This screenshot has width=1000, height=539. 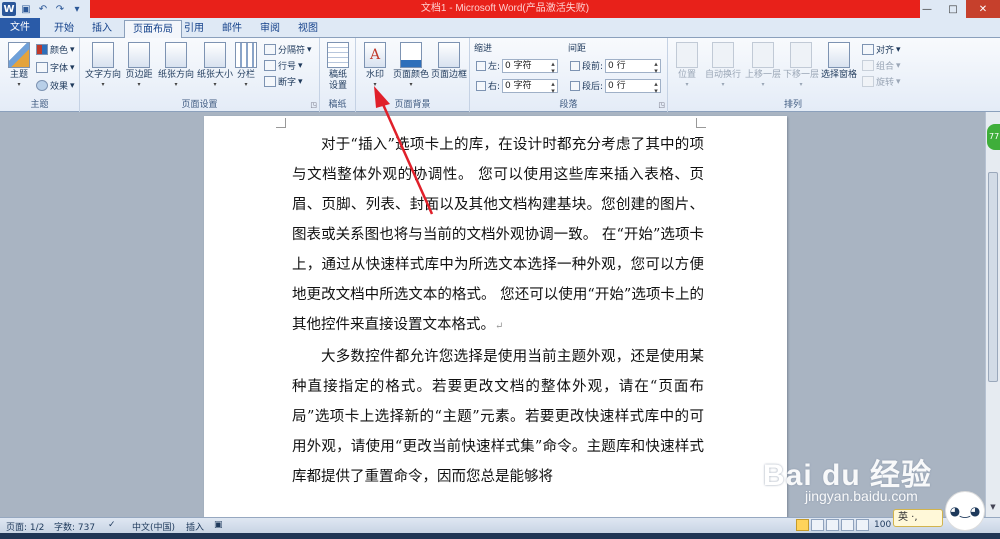 I want to click on tab-mailings: 邮件, so click(x=232, y=29).